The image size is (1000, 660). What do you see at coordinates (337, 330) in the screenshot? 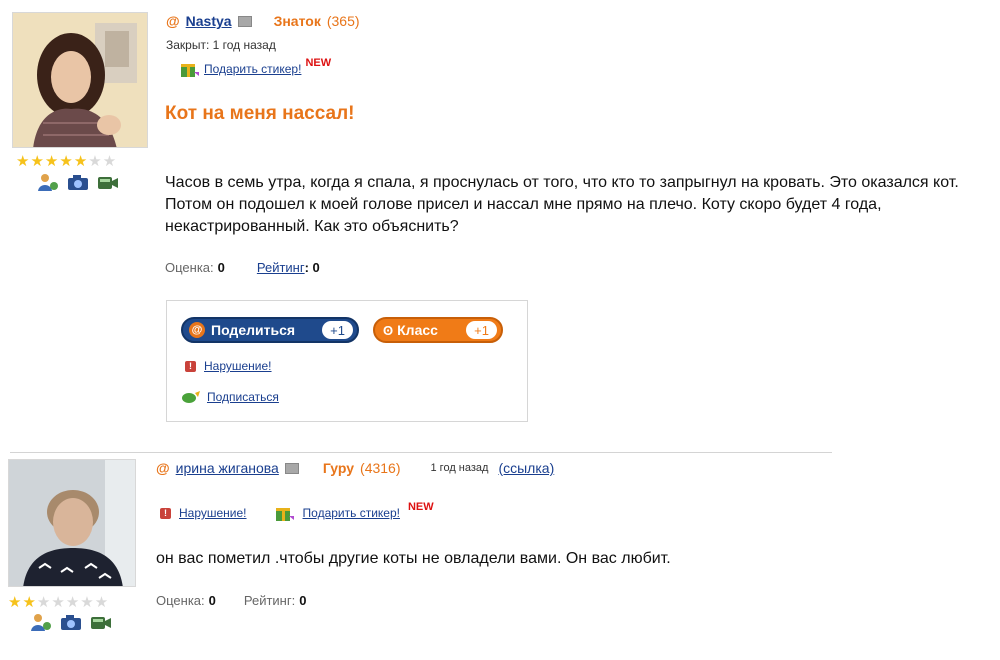
I see `share-count: +1` at bounding box center [337, 330].